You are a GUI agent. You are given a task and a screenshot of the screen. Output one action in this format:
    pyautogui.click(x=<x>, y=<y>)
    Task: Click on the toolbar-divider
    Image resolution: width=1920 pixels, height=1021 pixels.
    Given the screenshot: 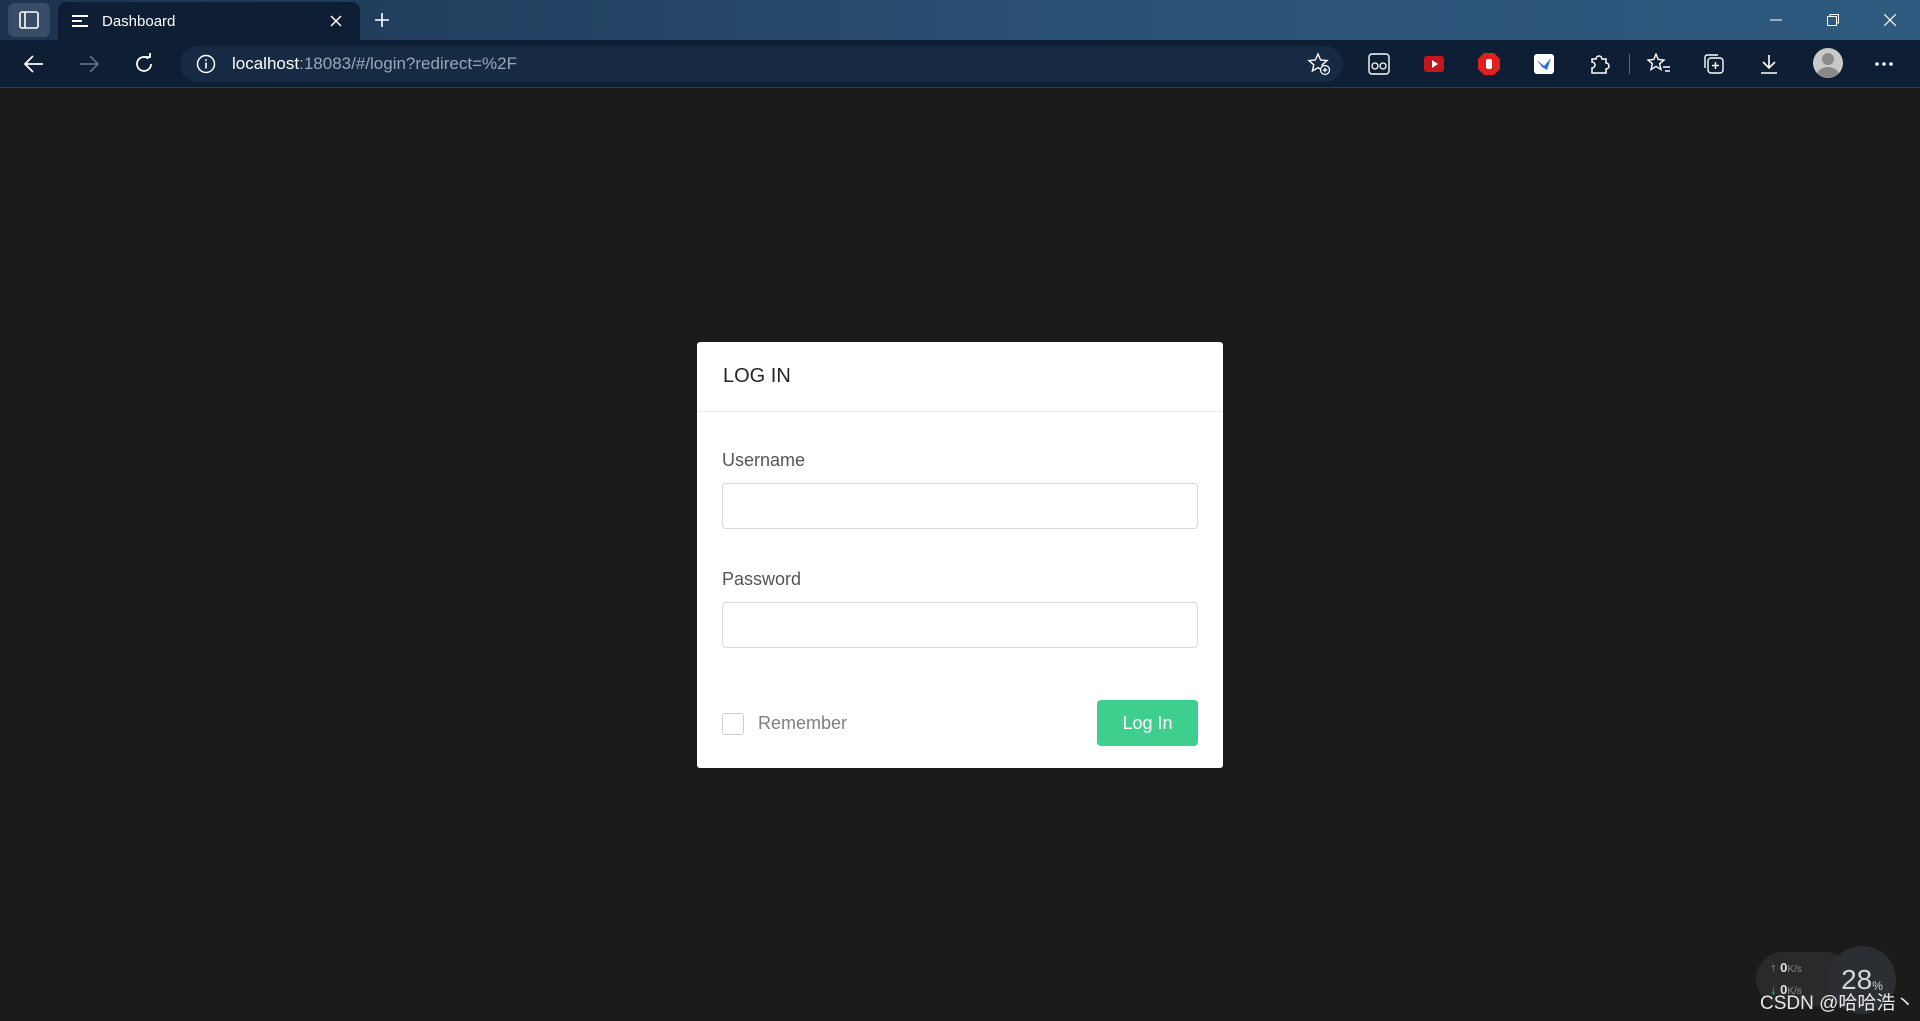 What is the action you would take?
    pyautogui.click(x=1629, y=64)
    